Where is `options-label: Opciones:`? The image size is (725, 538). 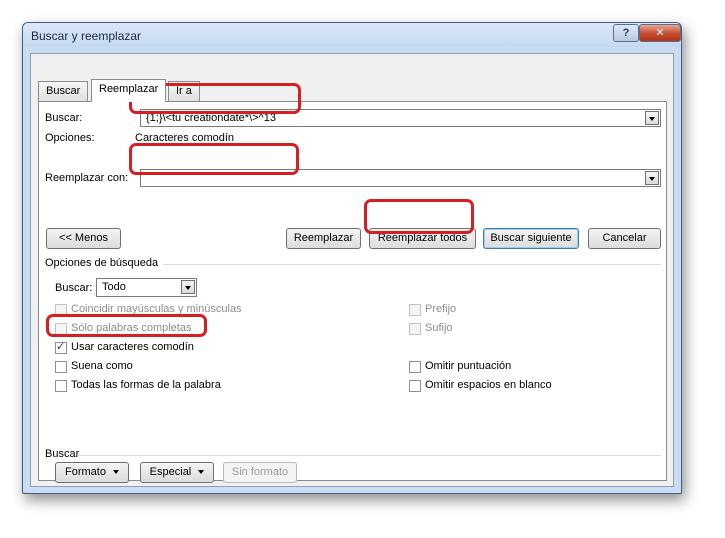 options-label: Opciones: is located at coordinates (70, 138).